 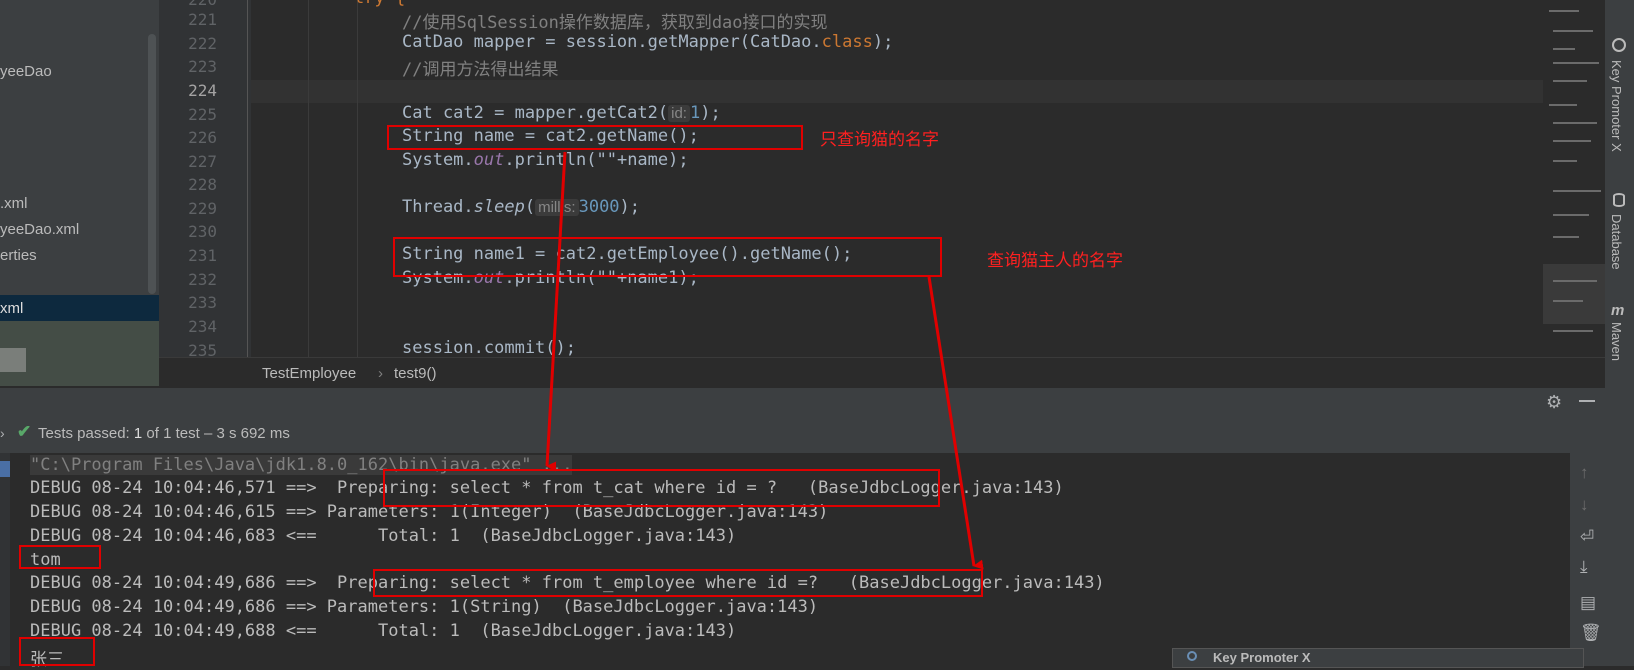 What do you see at coordinates (5, 559) in the screenshot?
I see `console-left-strip` at bounding box center [5, 559].